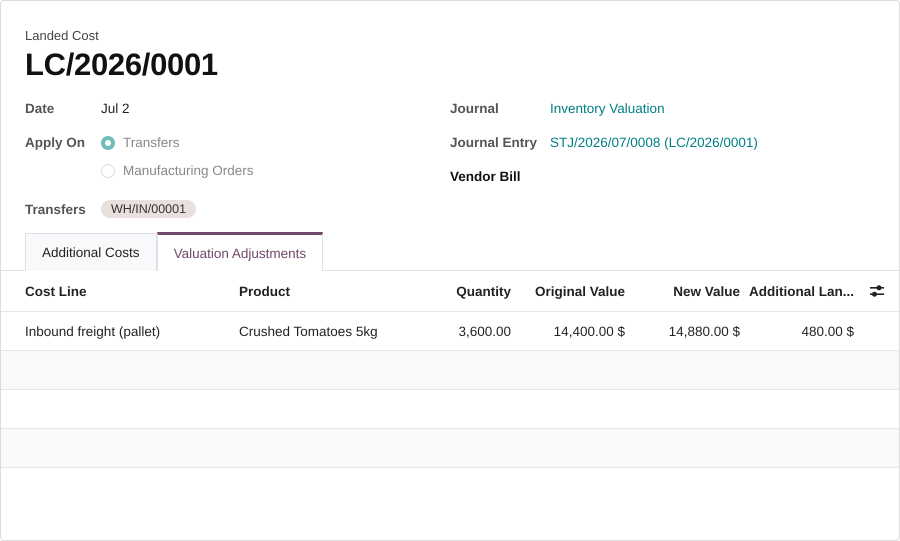 This screenshot has height=541, width=900. Describe the element at coordinates (151, 142) in the screenshot. I see `radio-label: Transfers` at that location.